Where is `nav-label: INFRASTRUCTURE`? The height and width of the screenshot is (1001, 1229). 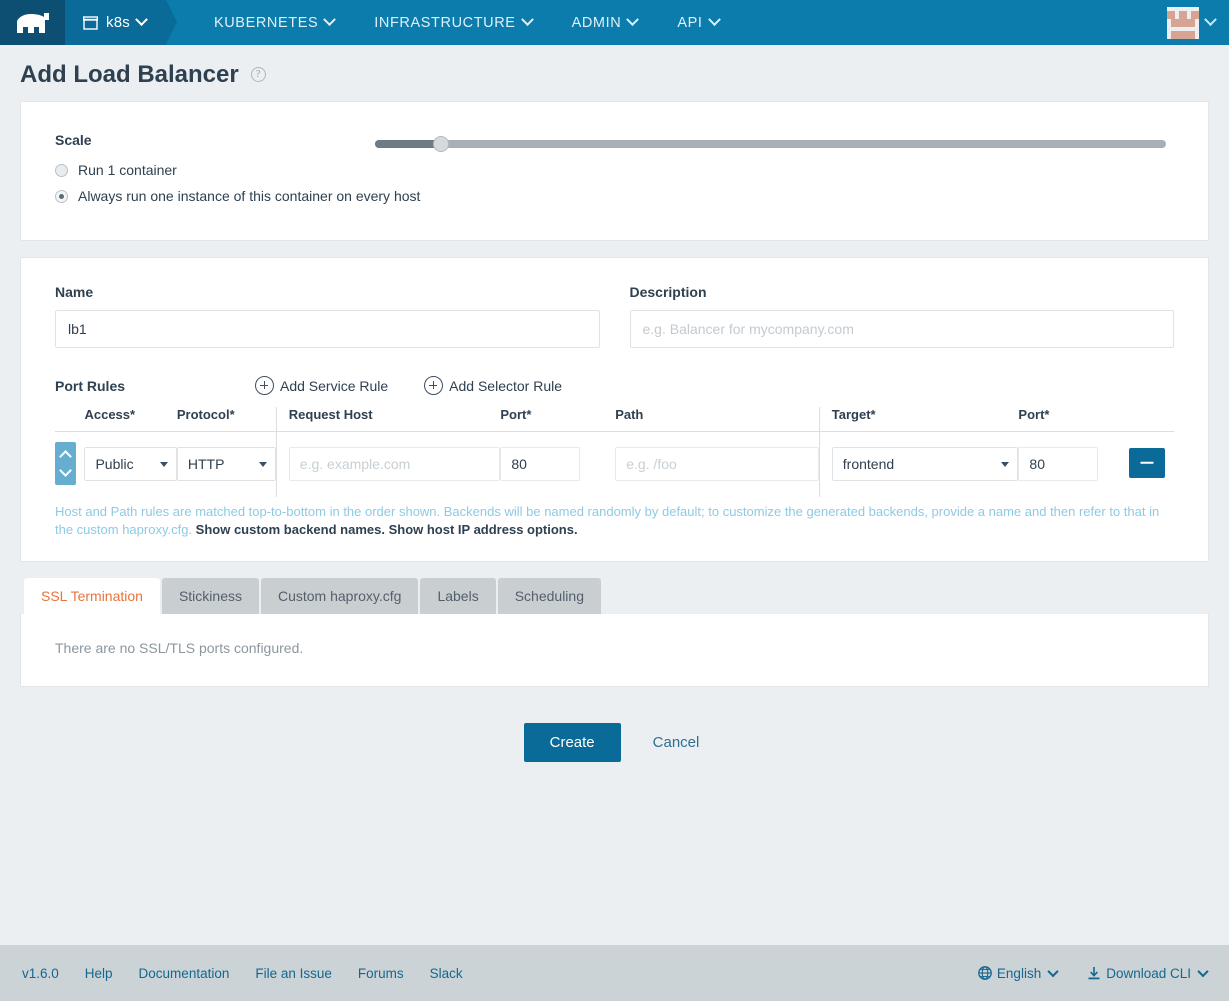
nav-label: INFRASTRUCTURE is located at coordinates (445, 22).